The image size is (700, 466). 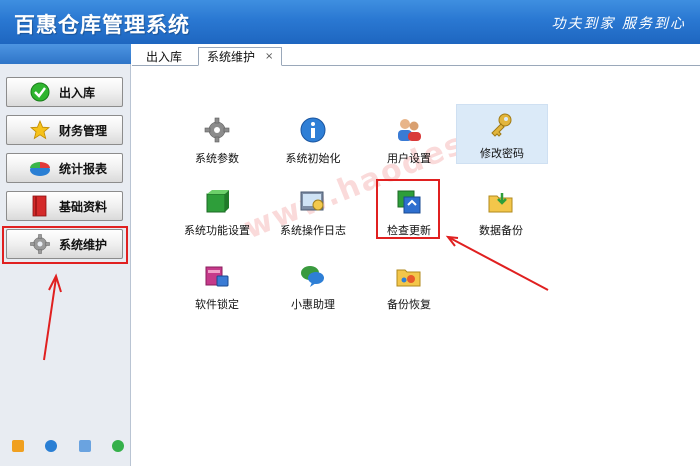 I want to click on tile-software-lock: 软件锁定, so click(x=217, y=286).